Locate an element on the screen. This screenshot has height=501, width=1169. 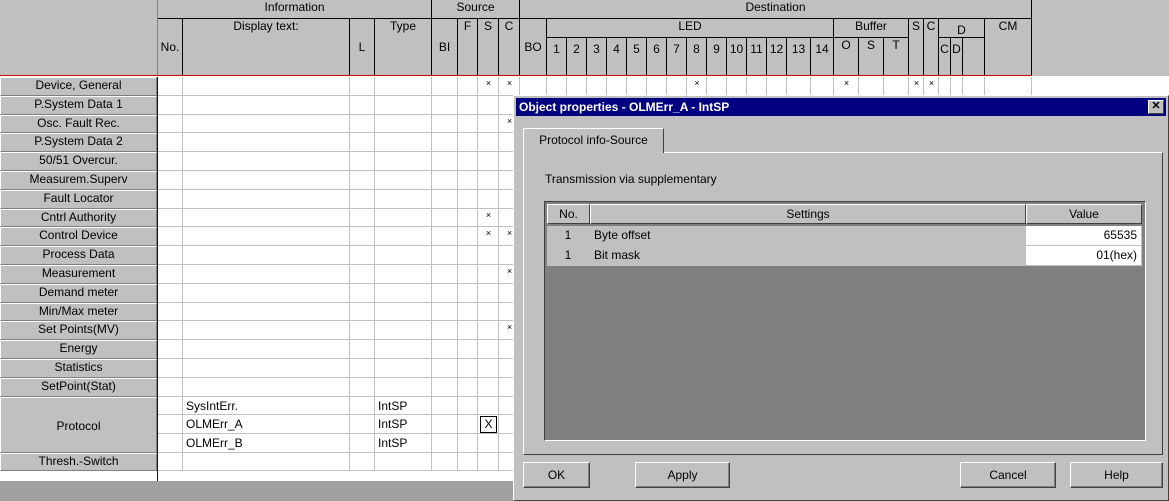
protocol-display-text: OLMErr_A is located at coordinates (266, 424).